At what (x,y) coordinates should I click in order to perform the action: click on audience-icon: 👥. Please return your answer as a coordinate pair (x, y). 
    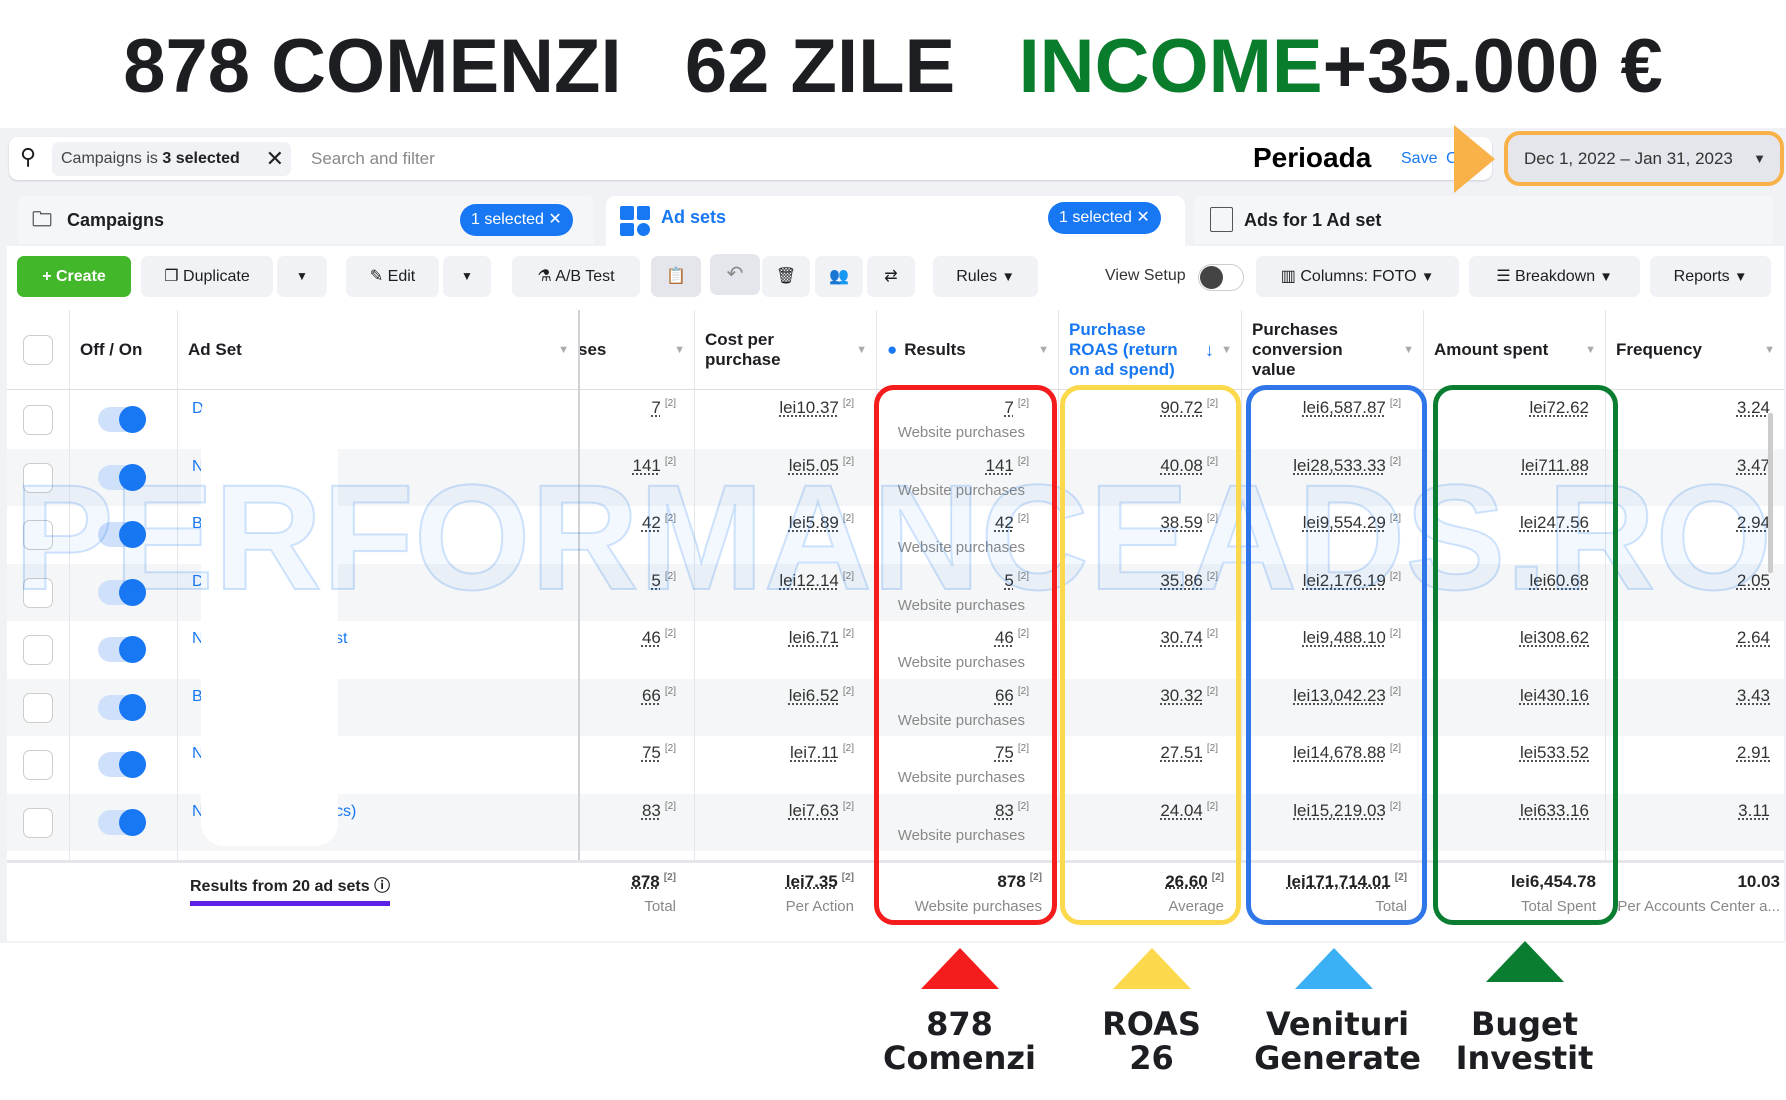
    Looking at the image, I should click on (839, 276).